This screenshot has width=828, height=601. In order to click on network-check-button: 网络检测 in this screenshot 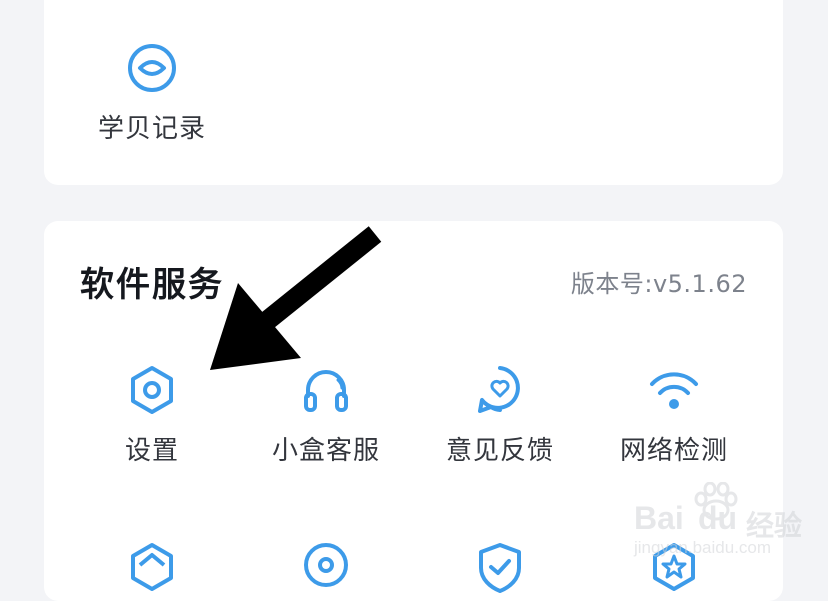, I will do `click(674, 414)`.